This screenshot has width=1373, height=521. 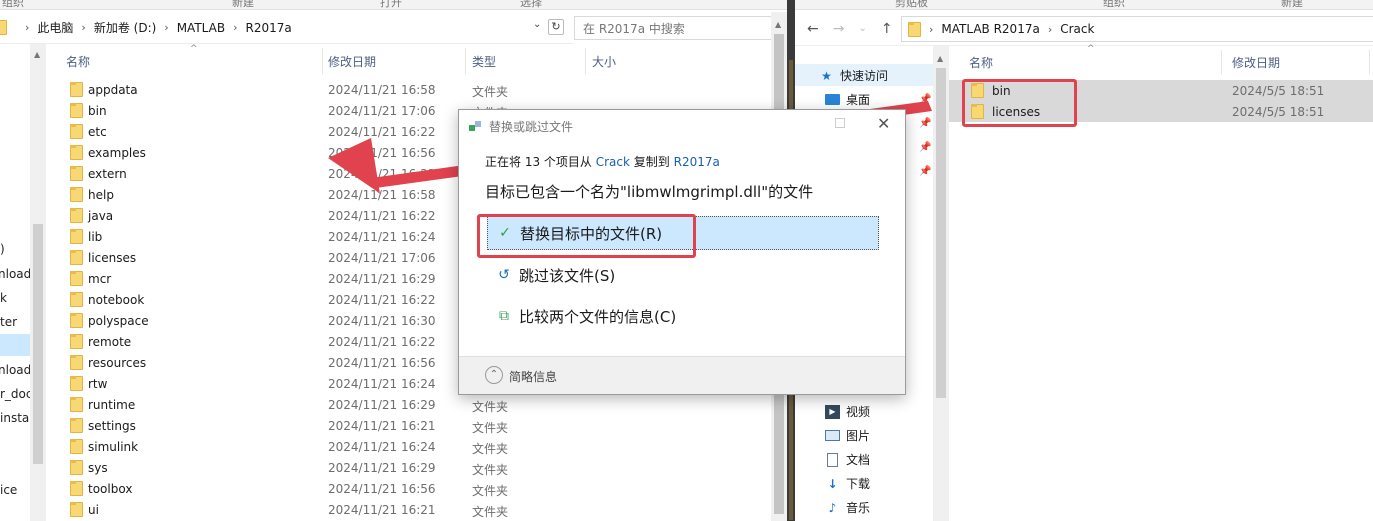 What do you see at coordinates (697, 162) in the screenshot?
I see `destination-folder-link: R2017a` at bounding box center [697, 162].